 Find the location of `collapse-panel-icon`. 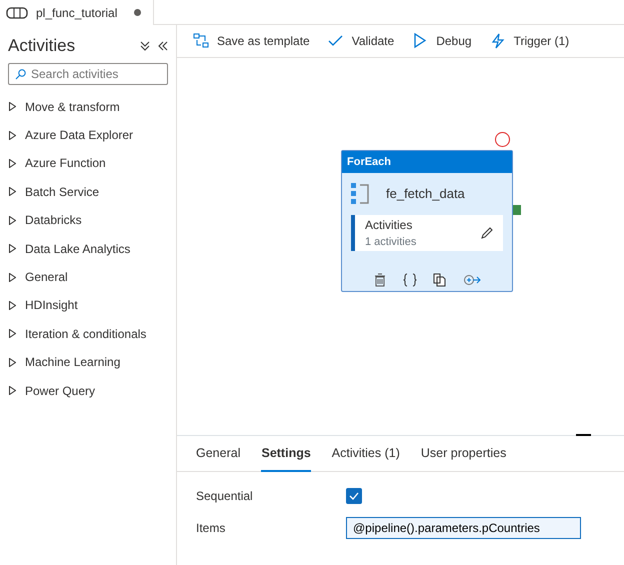

collapse-panel-icon is located at coordinates (163, 45).